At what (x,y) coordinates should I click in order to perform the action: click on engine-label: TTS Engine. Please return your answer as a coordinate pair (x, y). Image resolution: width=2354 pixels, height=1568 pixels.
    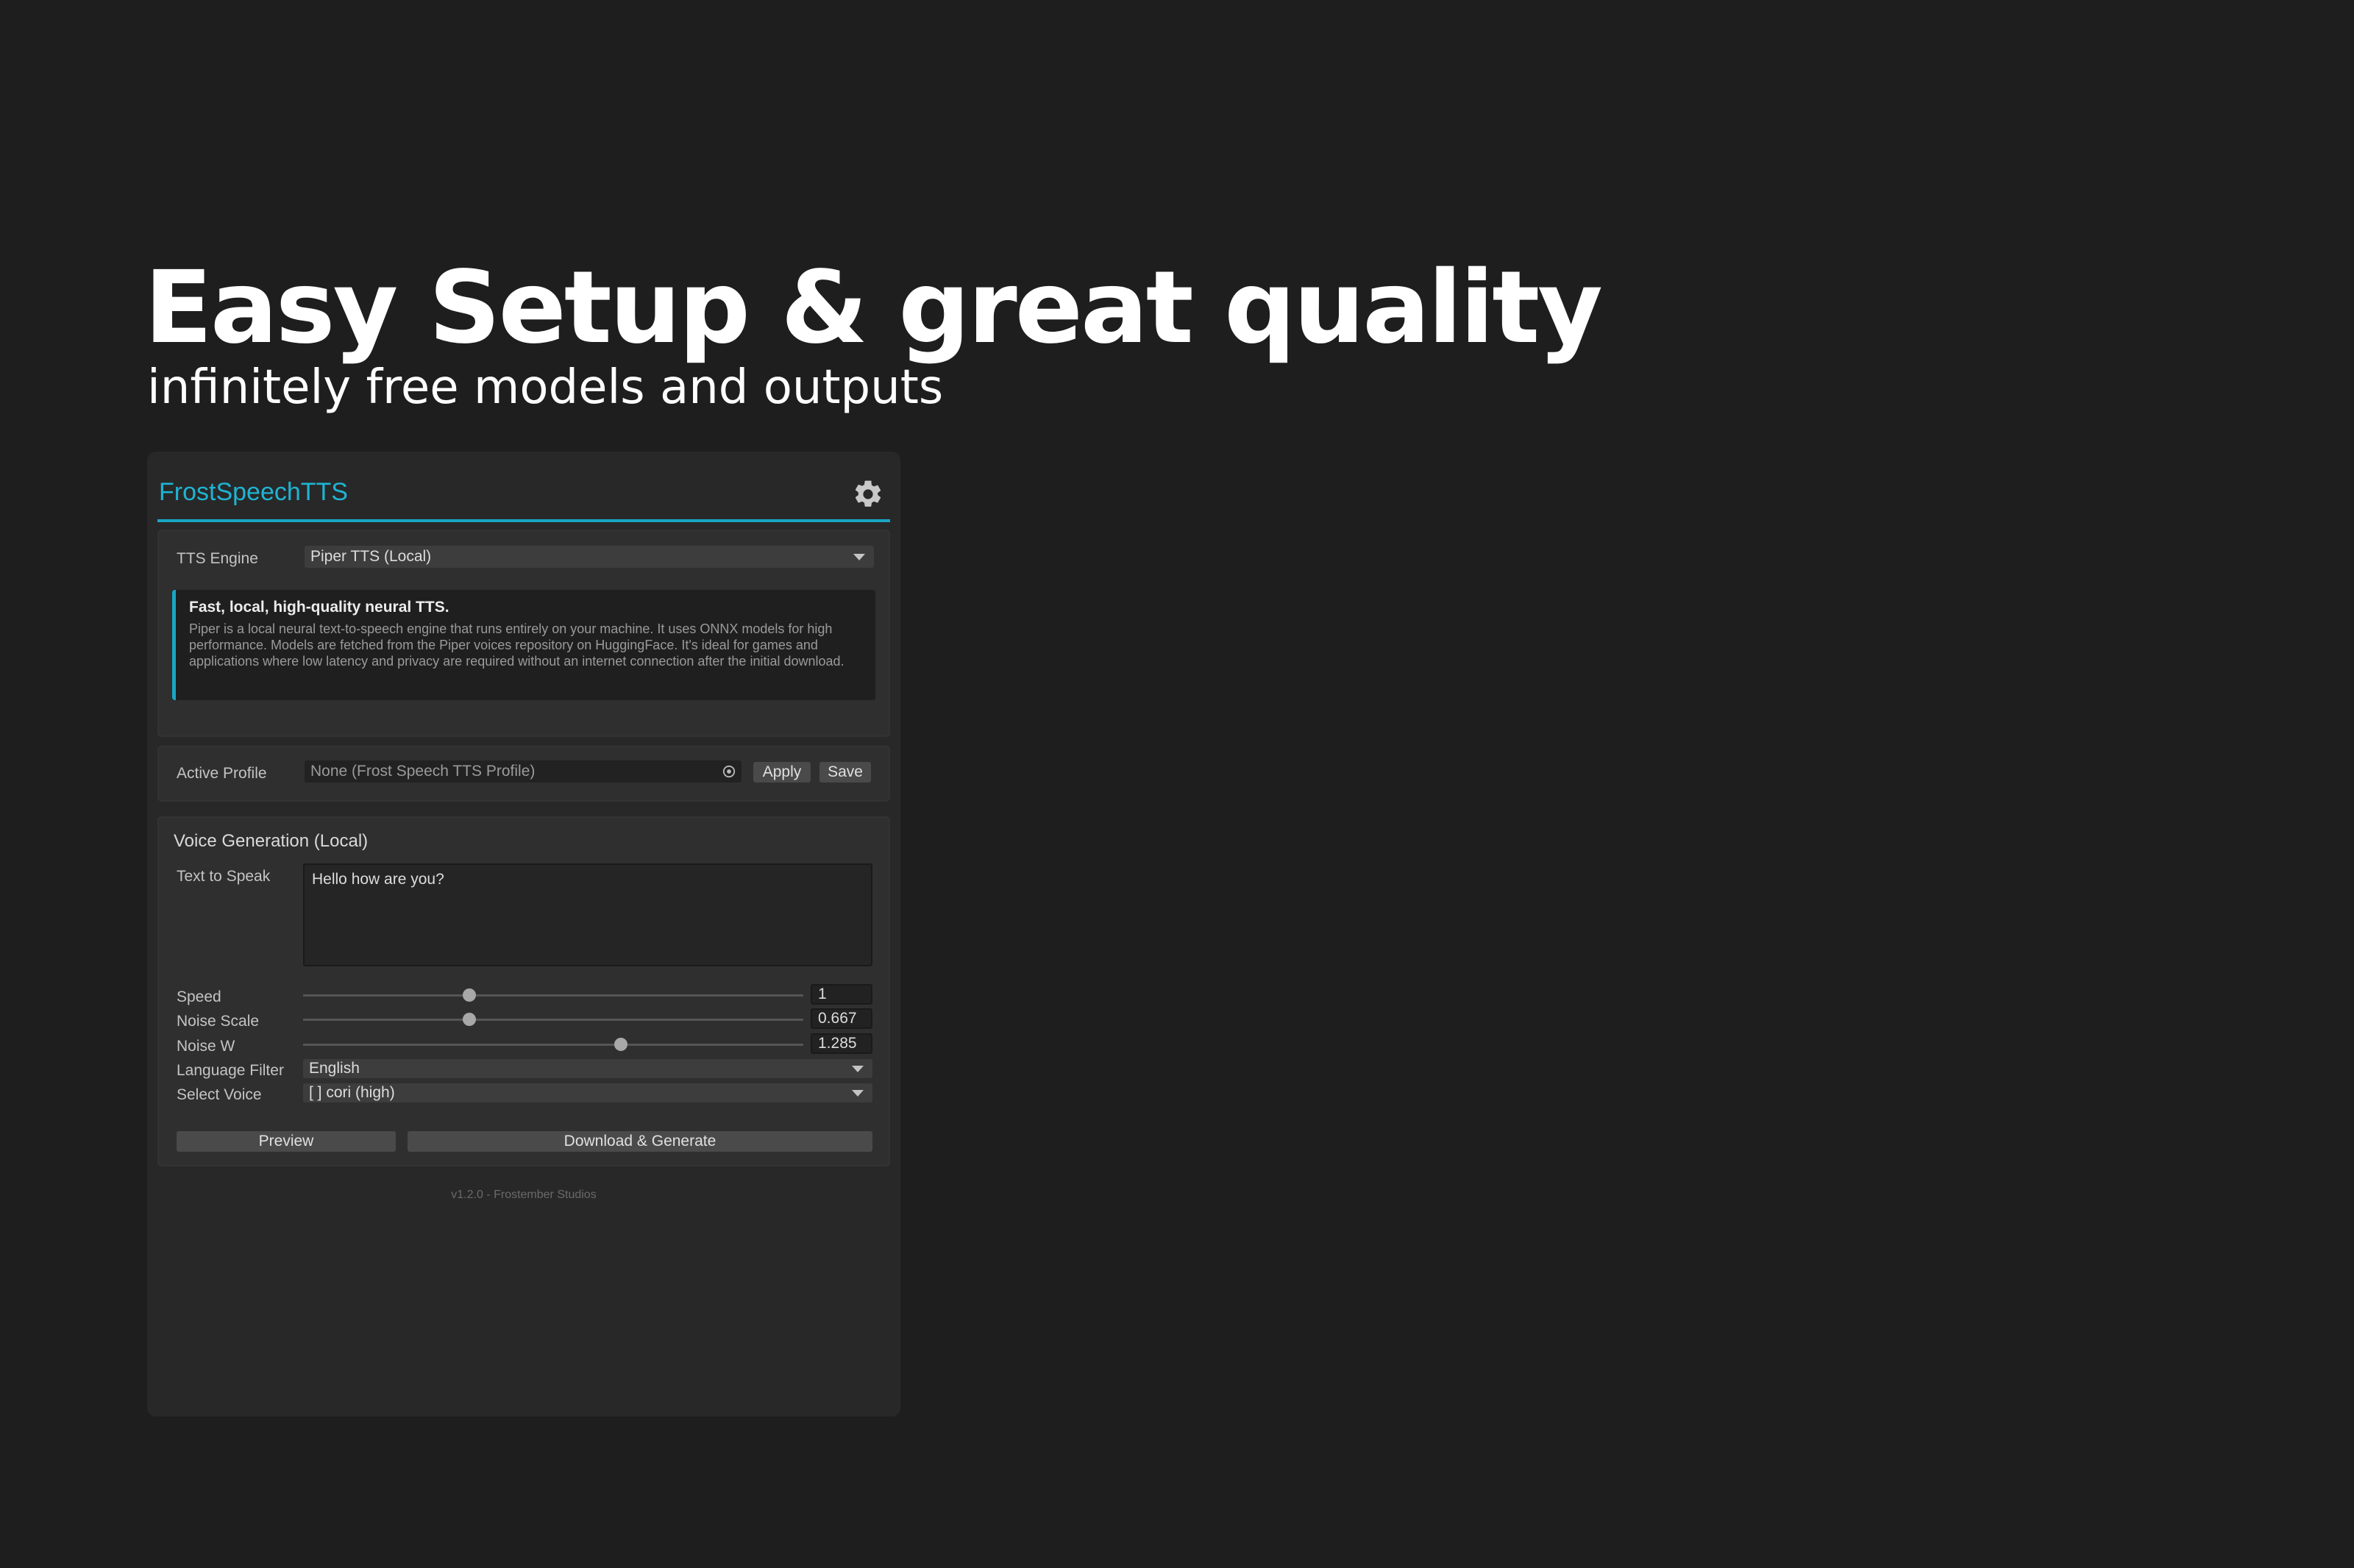
    Looking at the image, I should click on (217, 558).